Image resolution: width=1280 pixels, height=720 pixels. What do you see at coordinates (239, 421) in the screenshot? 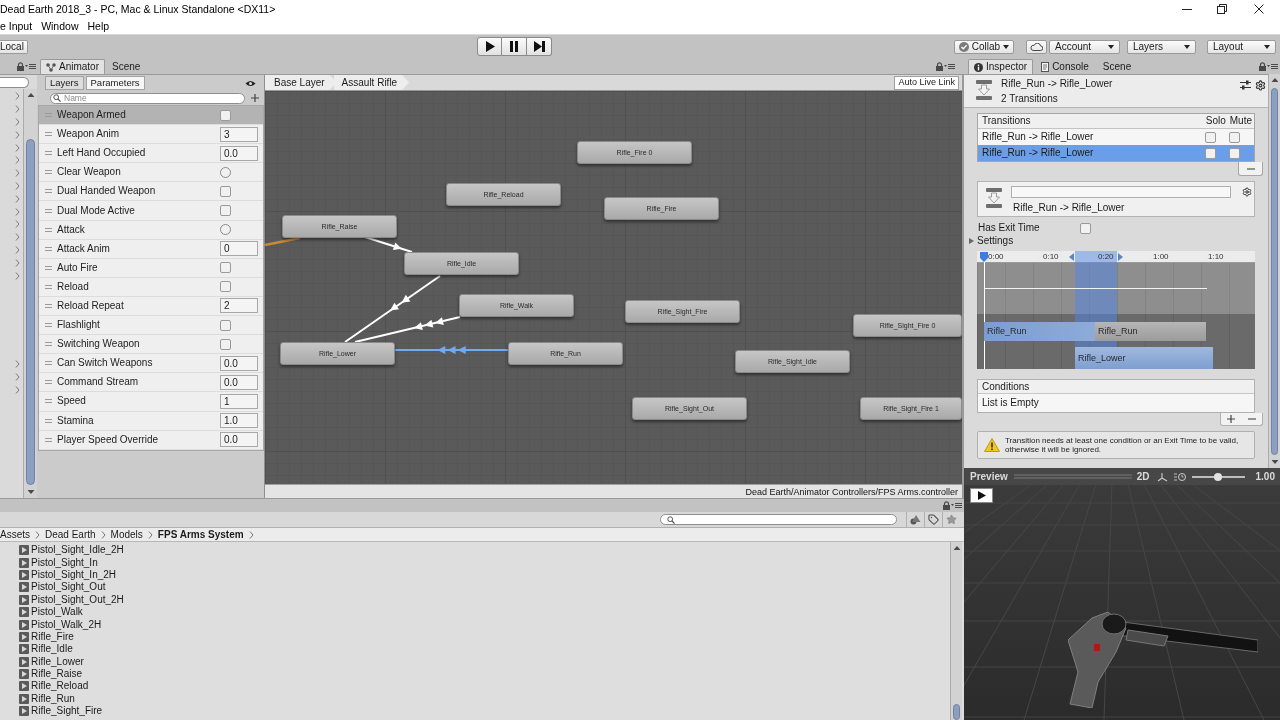
I see `value-field: 1.0` at bounding box center [239, 421].